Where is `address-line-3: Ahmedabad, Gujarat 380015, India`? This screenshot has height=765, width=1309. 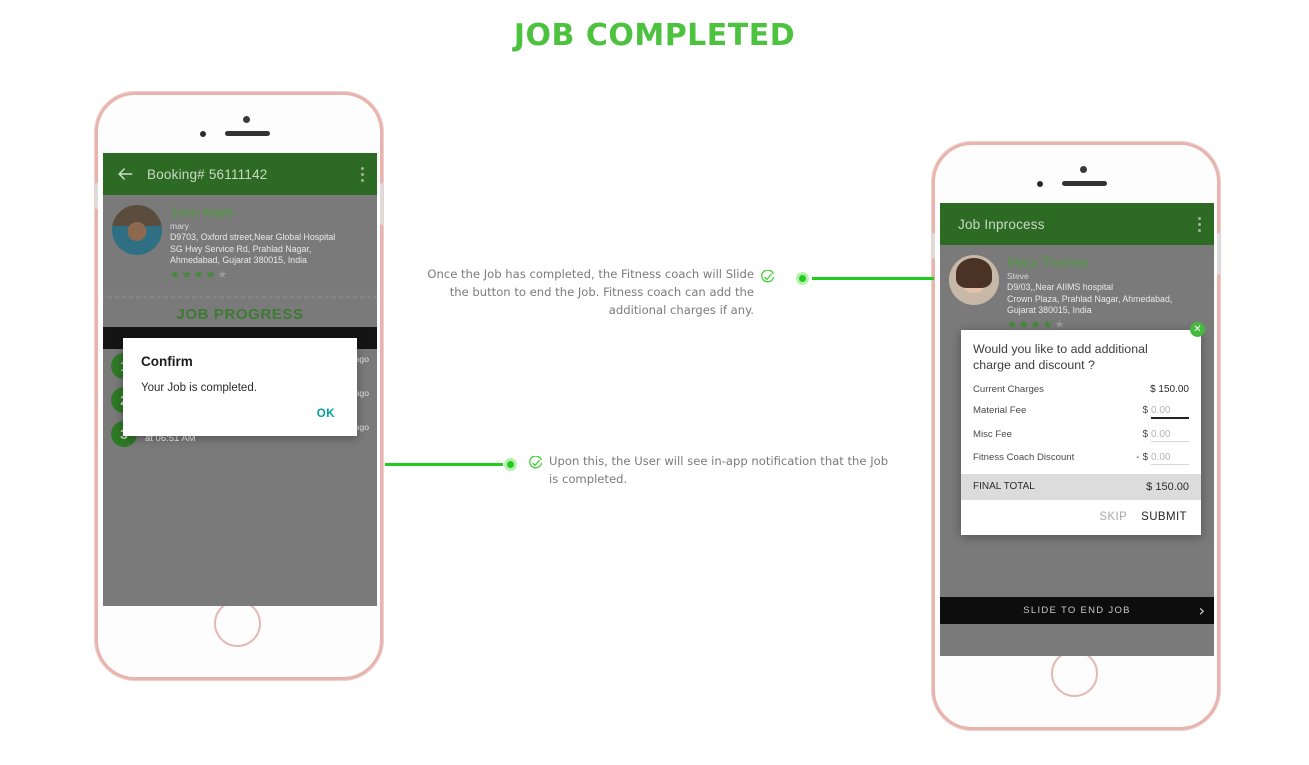
address-line-3: Ahmedabad, Gujarat 380015, India is located at coordinates (238, 260).